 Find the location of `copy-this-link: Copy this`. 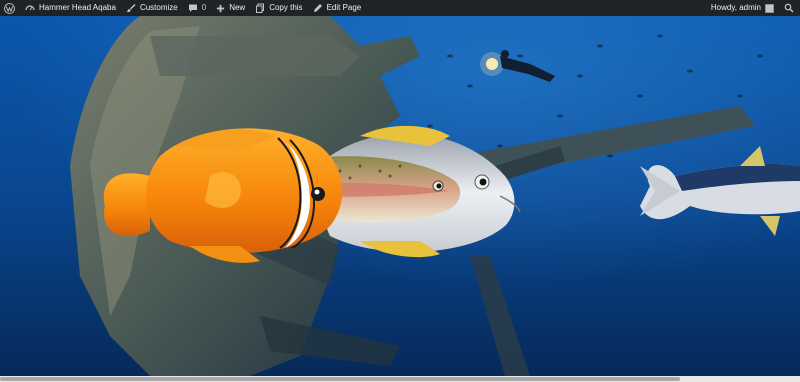

copy-this-link: Copy this is located at coordinates (279, 8).